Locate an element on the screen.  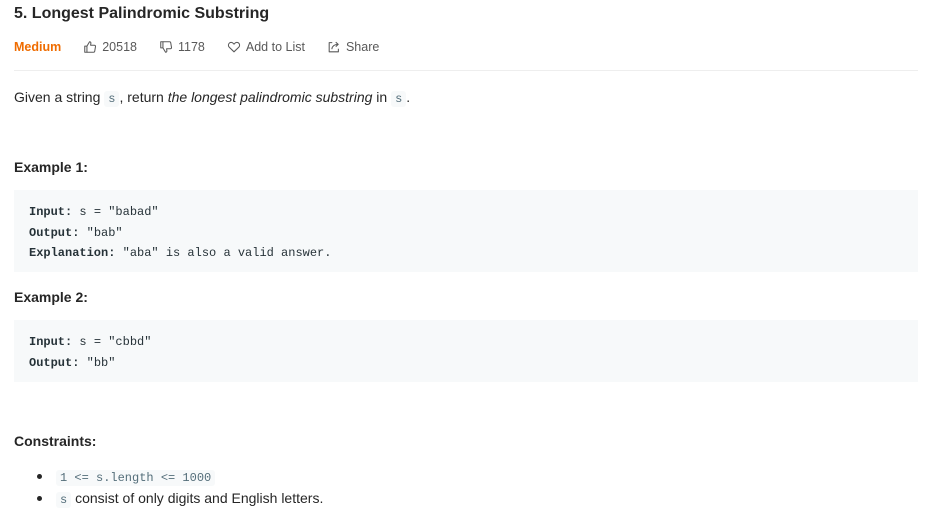
example-input-line: Input: s = "cbbd" is located at coordinates (466, 342).